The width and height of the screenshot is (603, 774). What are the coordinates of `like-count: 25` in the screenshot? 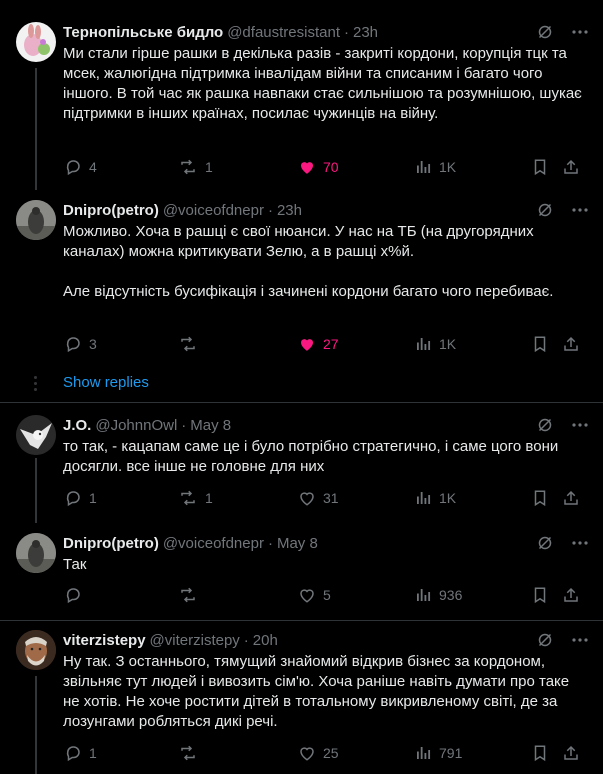 It's located at (331, 753).